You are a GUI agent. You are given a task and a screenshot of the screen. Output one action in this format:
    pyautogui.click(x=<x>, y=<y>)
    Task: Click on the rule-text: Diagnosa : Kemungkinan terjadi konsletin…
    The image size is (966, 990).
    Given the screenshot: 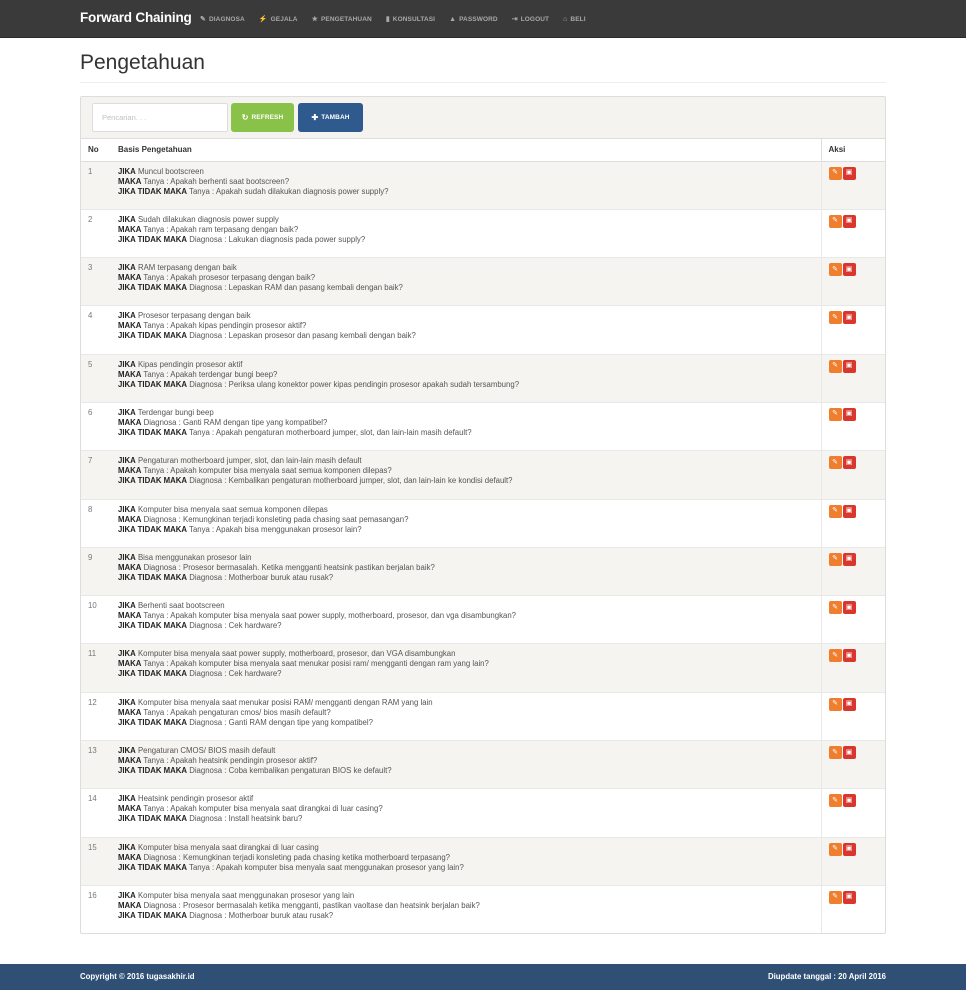 What is the action you would take?
    pyautogui.click(x=276, y=519)
    